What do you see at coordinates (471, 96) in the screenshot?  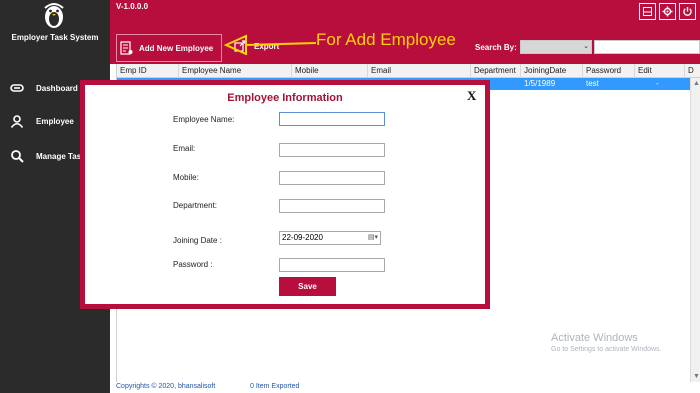 I see `close-icon: X` at bounding box center [471, 96].